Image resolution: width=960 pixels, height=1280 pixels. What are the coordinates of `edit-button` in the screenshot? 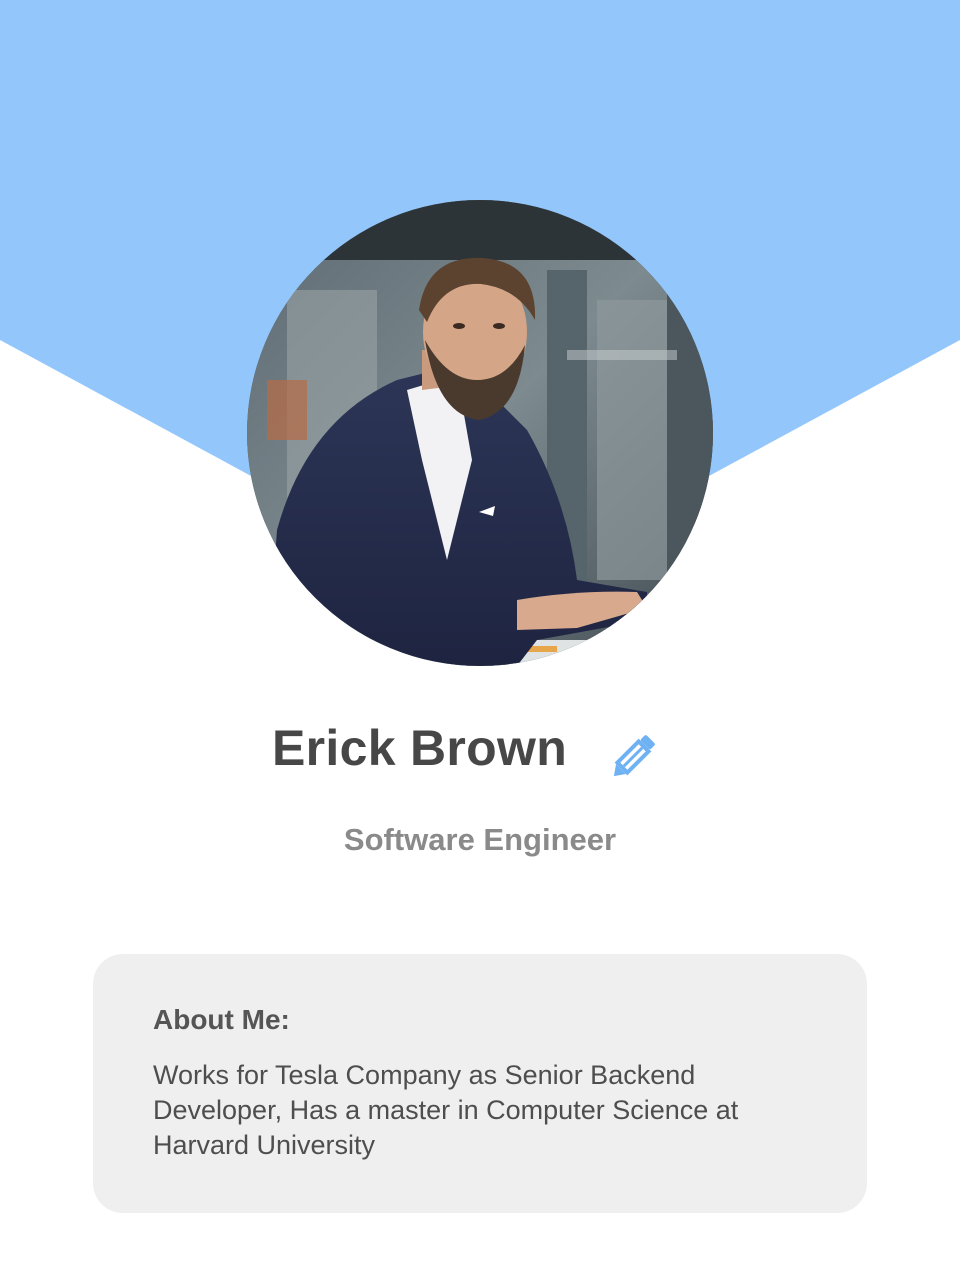 It's located at (633, 757).